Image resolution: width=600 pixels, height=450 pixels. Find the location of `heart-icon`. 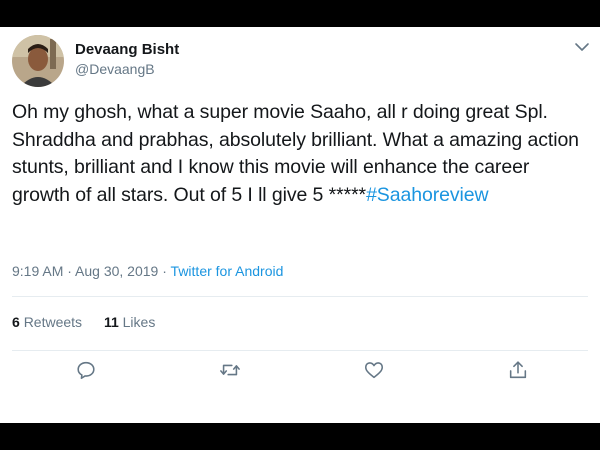

heart-icon is located at coordinates (374, 370).